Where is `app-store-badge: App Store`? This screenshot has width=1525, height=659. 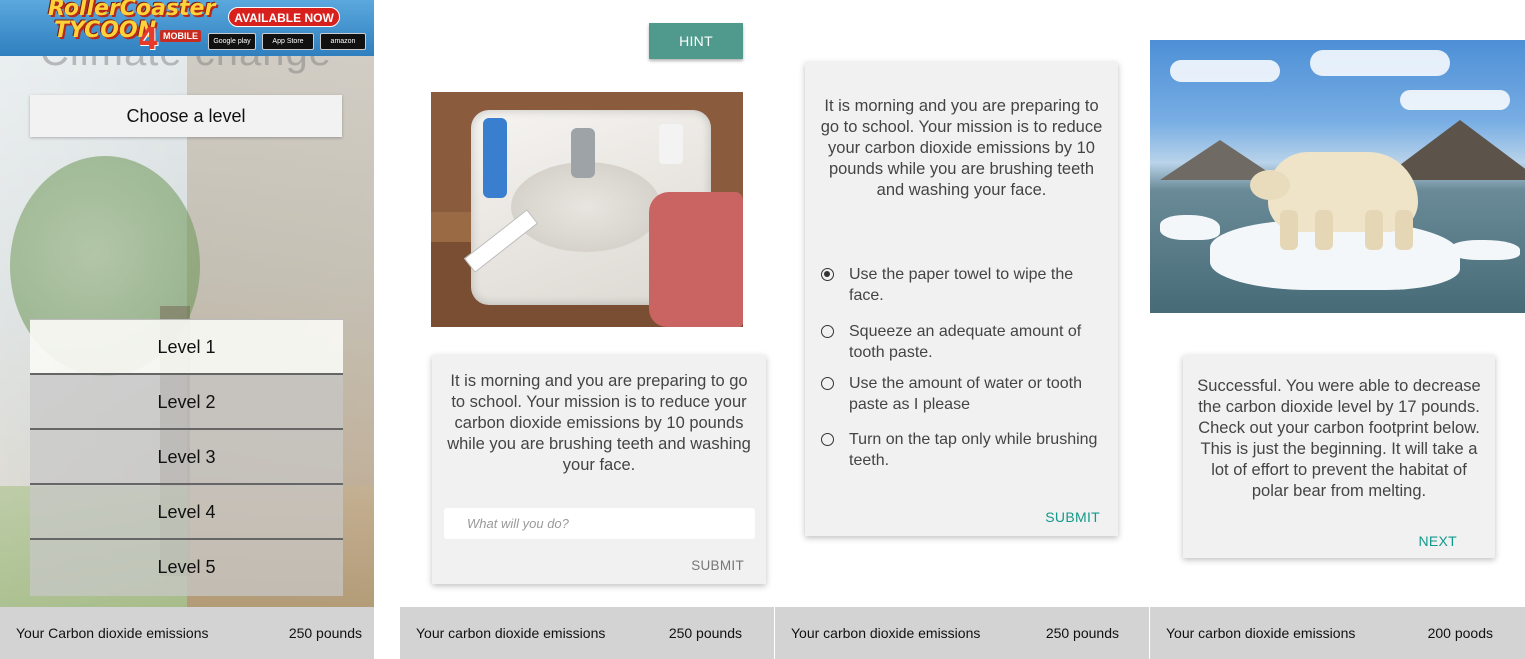 app-store-badge: App Store is located at coordinates (288, 41).